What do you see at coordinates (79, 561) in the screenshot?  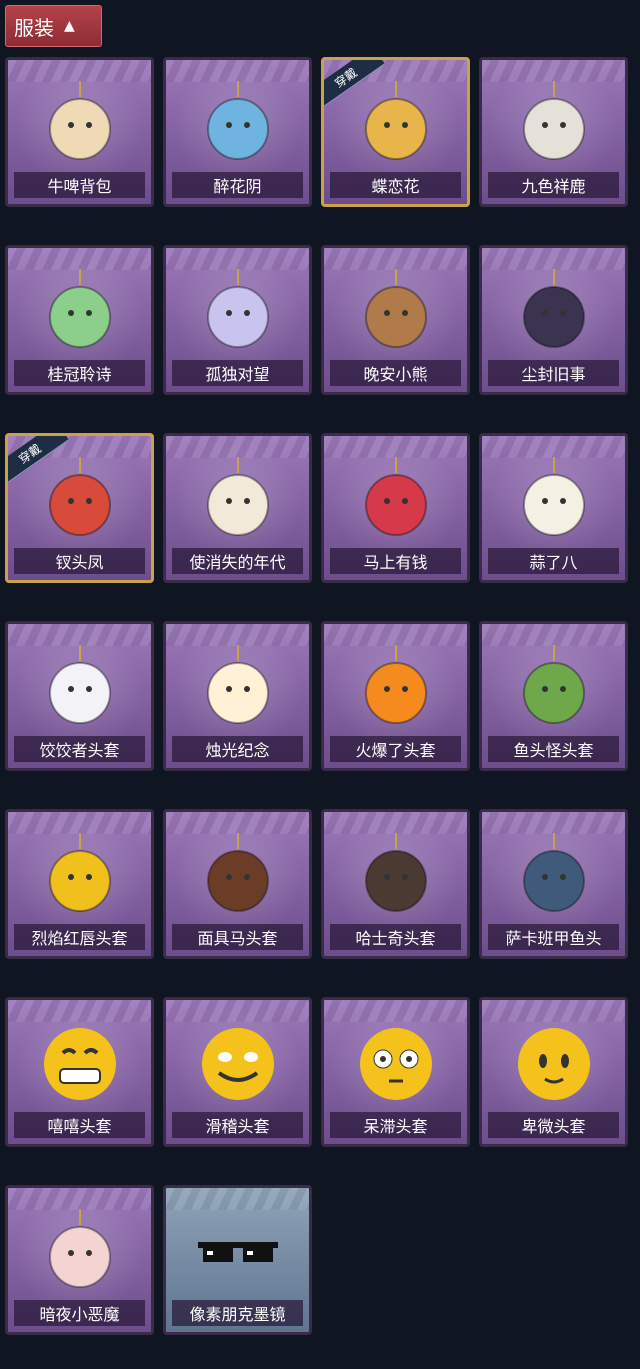 I see `costume-name: 钗头凤` at bounding box center [79, 561].